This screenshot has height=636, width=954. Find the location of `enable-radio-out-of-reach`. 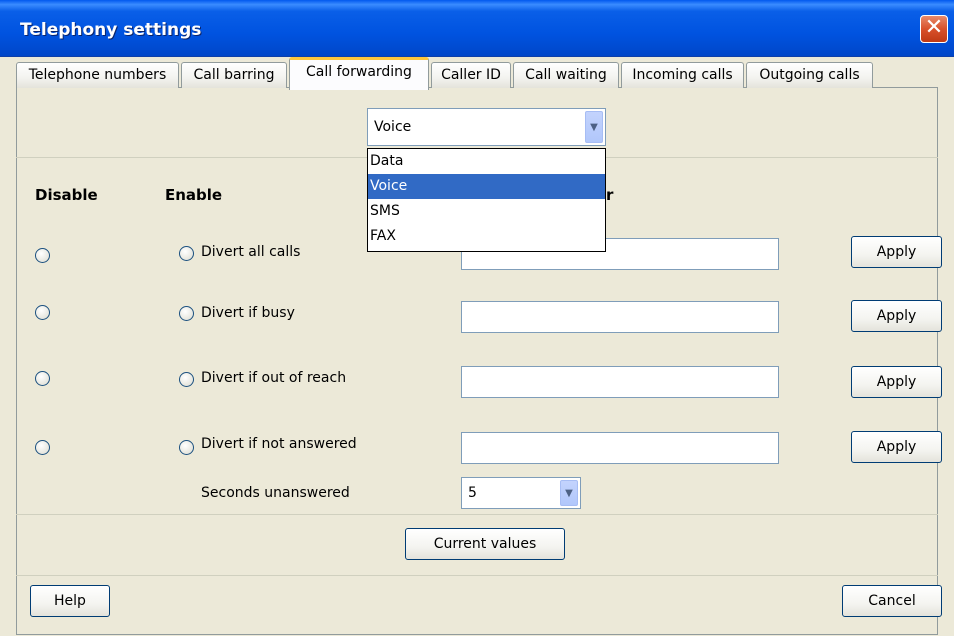

enable-radio-out-of-reach is located at coordinates (186, 379).